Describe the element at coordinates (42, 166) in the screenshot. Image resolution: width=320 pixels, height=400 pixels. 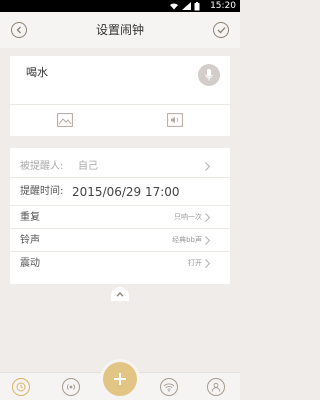
I see `recipient-label: 被提醒人:` at that location.